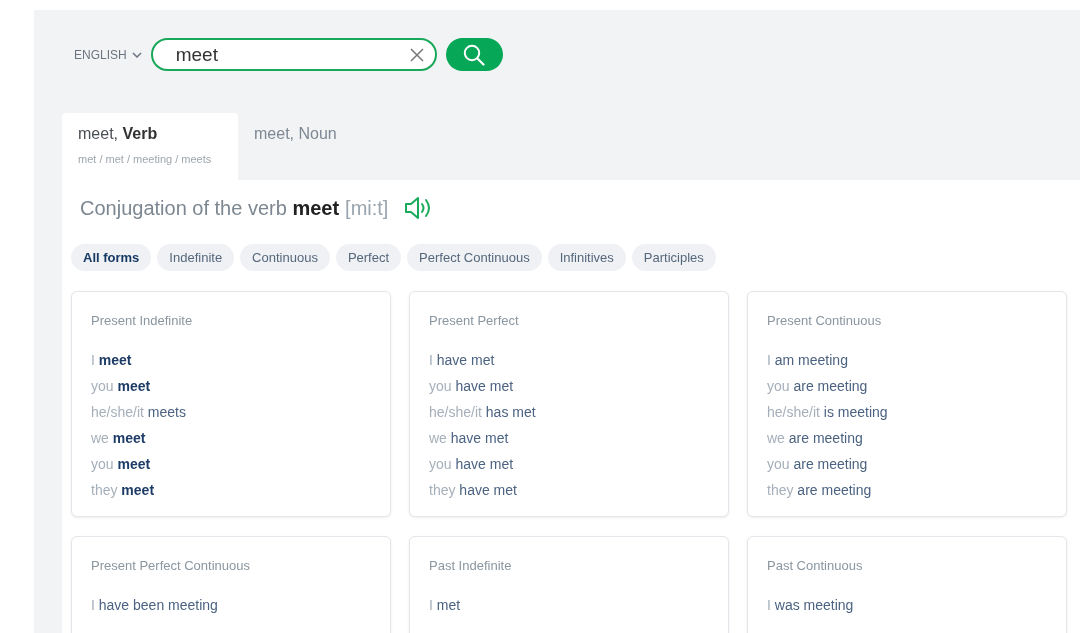  Describe the element at coordinates (145, 159) in the screenshot. I see `verb-forms: met / met / meeting / meets` at that location.